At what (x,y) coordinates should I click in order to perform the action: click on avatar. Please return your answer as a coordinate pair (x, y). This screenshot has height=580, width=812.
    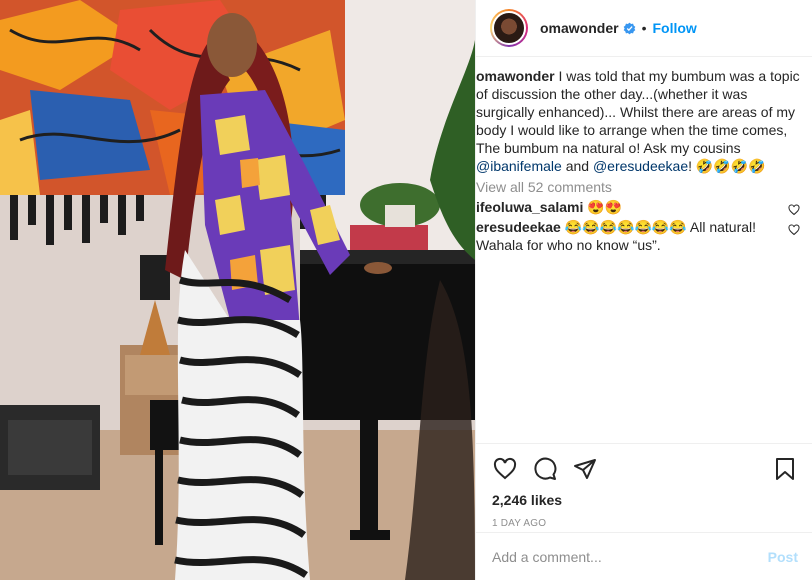
    Looking at the image, I should click on (509, 28).